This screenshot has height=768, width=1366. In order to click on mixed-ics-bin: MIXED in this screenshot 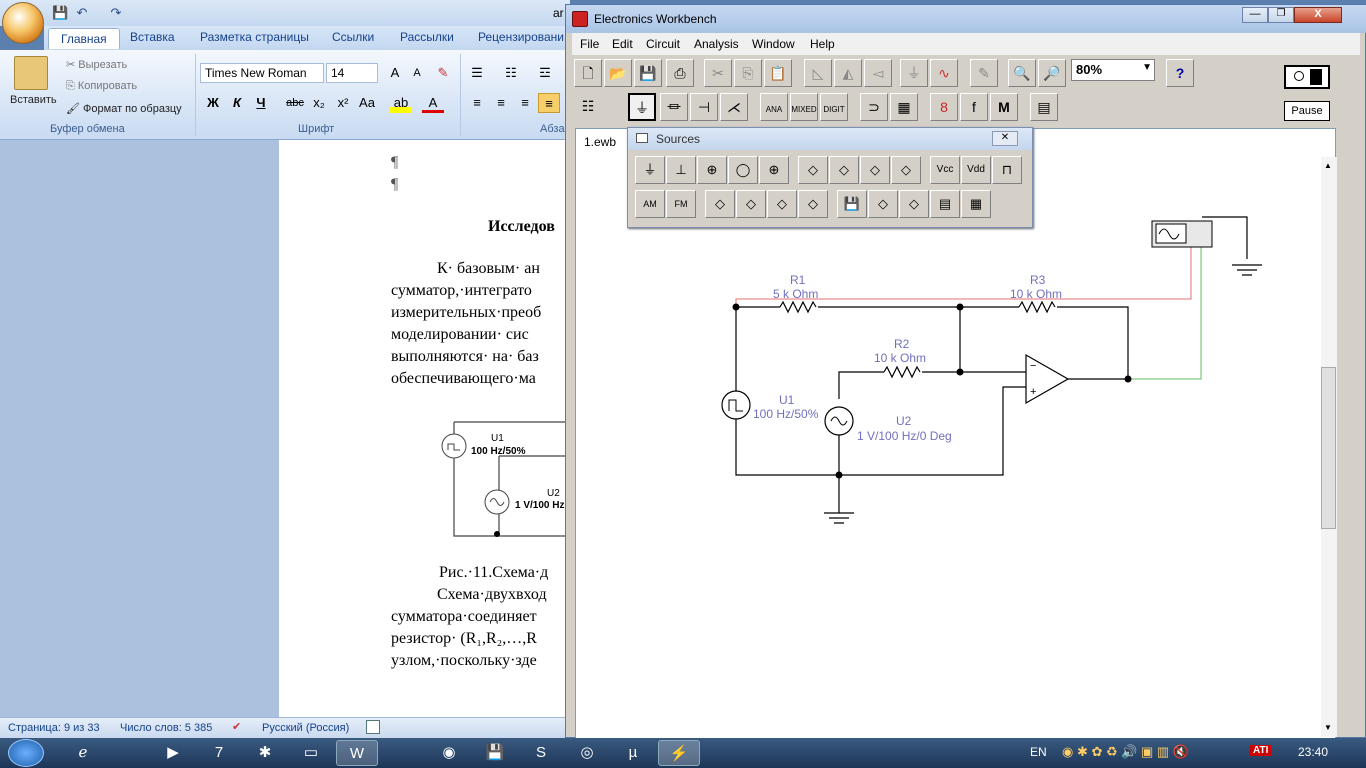, I will do `click(804, 107)`.